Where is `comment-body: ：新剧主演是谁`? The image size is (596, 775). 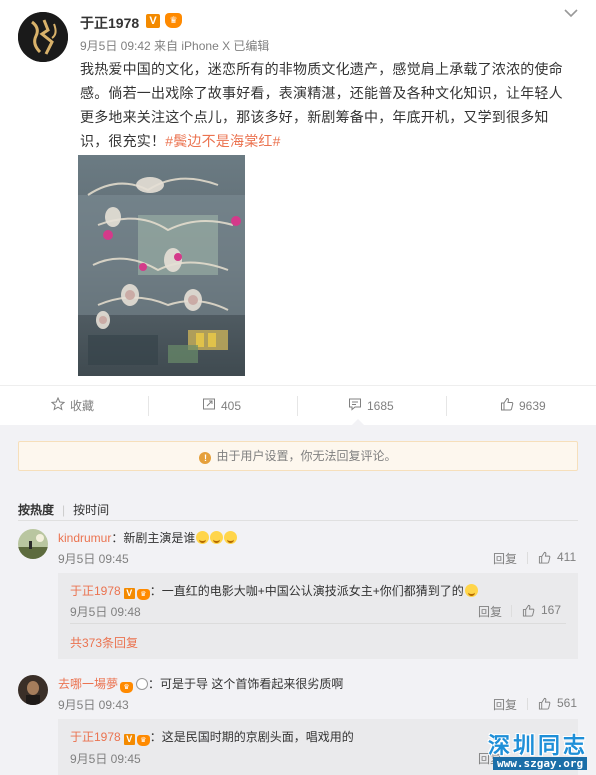 comment-body: ：新剧主演是谁 is located at coordinates (153, 538).